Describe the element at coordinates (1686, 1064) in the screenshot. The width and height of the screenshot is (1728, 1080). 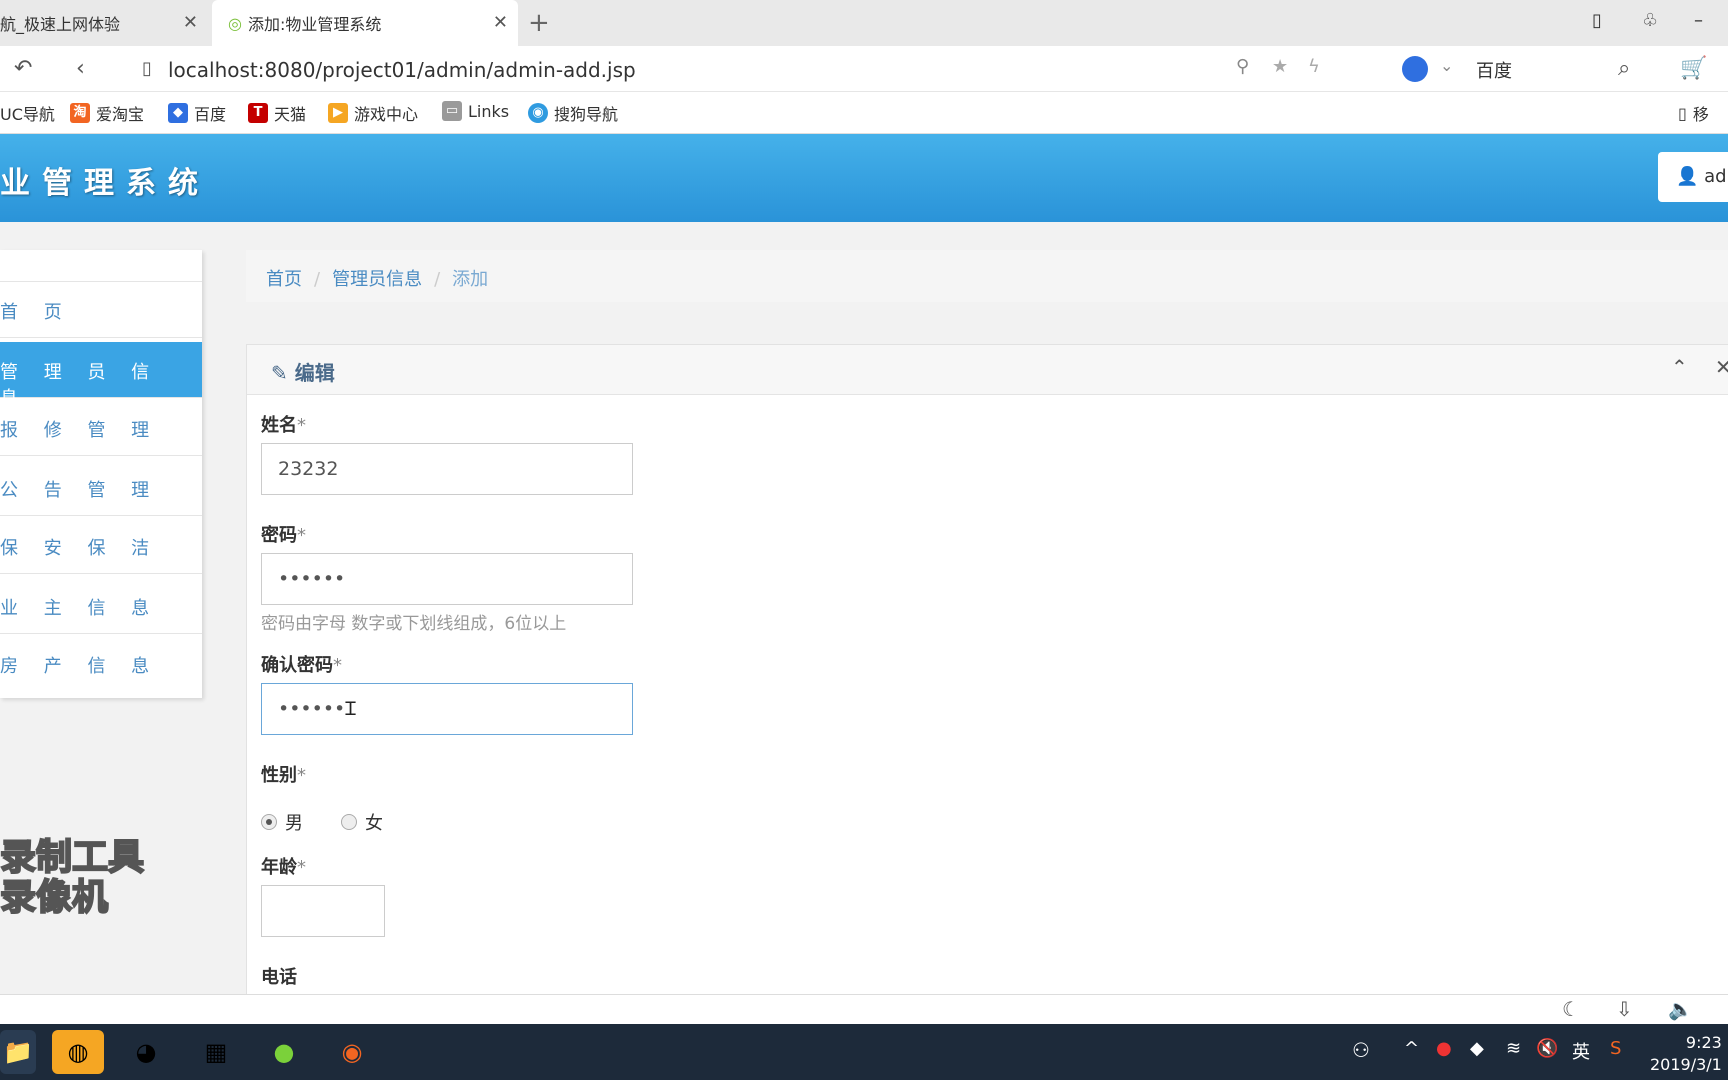
I see `clock-date: 2019/3/1` at that location.